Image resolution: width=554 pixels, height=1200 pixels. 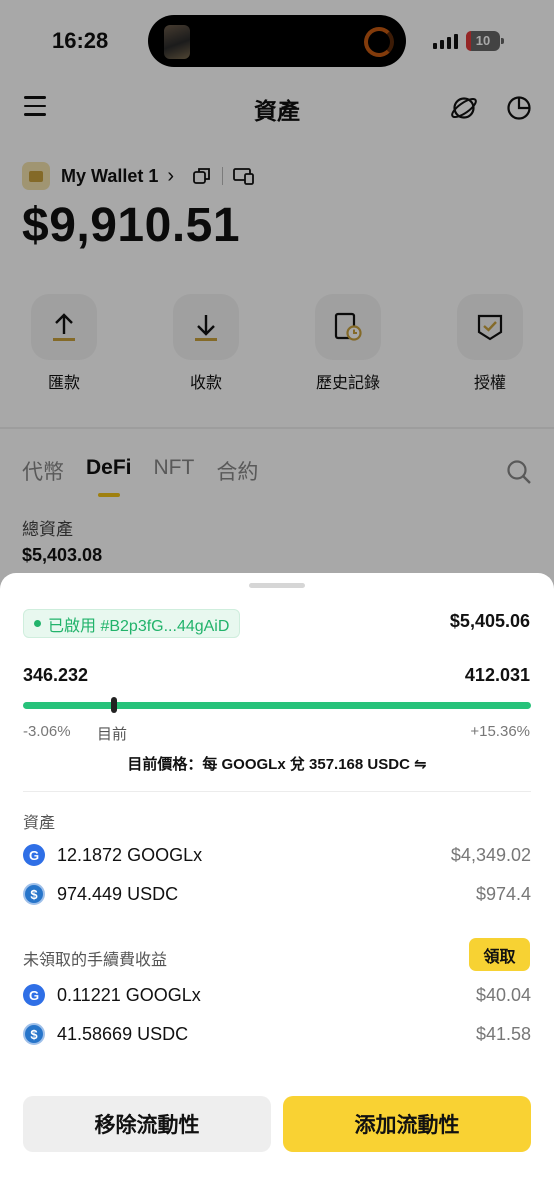 What do you see at coordinates (277, 791) in the screenshot?
I see `divider` at bounding box center [277, 791].